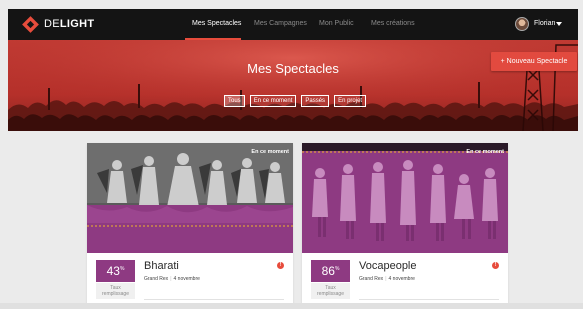  Describe the element at coordinates (559, 24) in the screenshot. I see `caret-down-icon` at that location.